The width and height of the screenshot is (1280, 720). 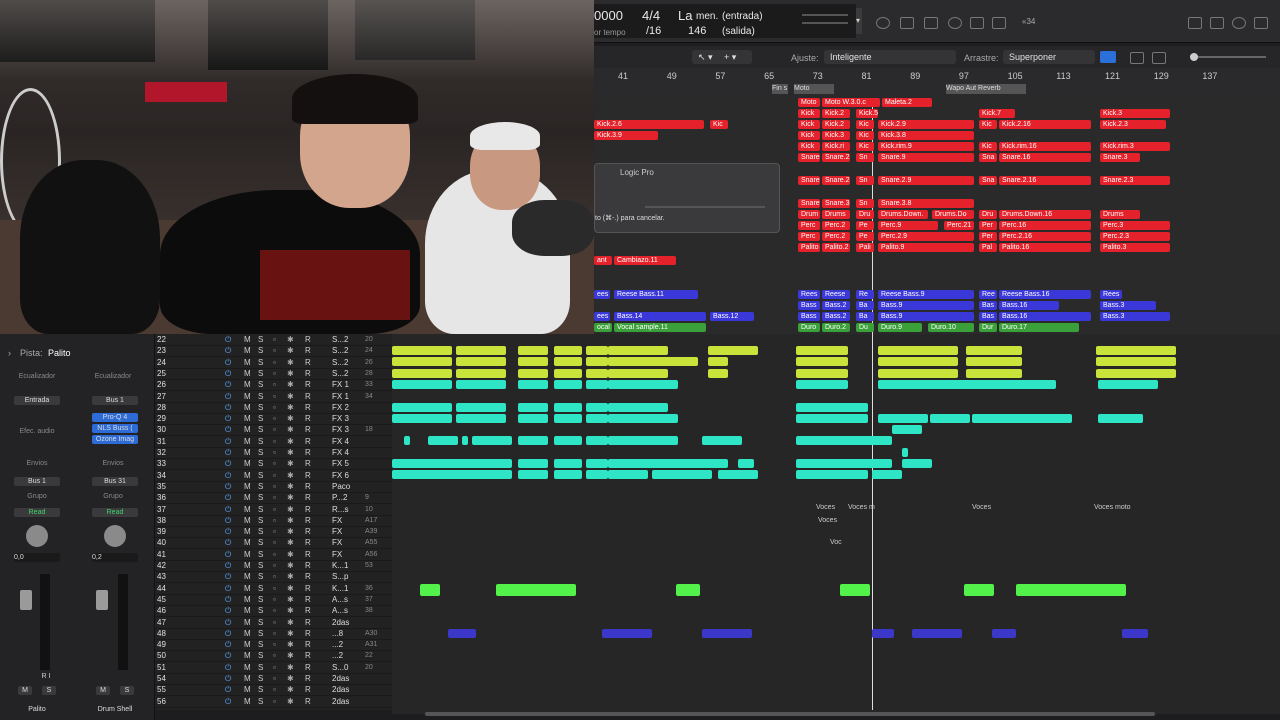 I want to click on region: Perc.2, so click(x=836, y=225).